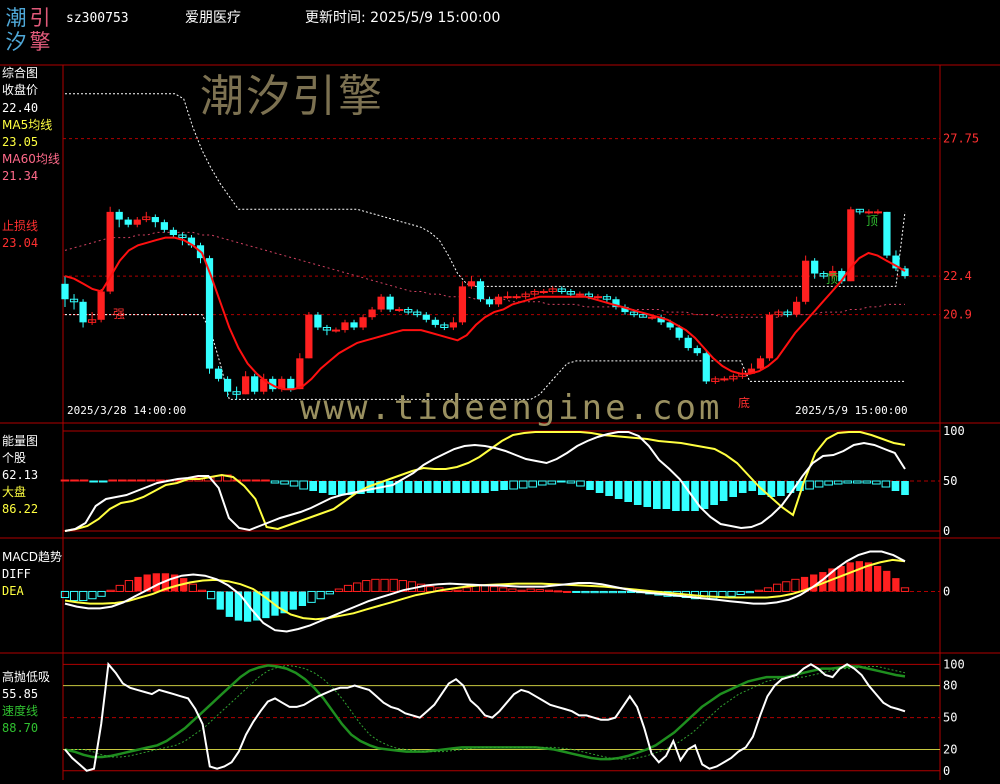  I want to click on signal-bottom: 底, so click(744, 403).